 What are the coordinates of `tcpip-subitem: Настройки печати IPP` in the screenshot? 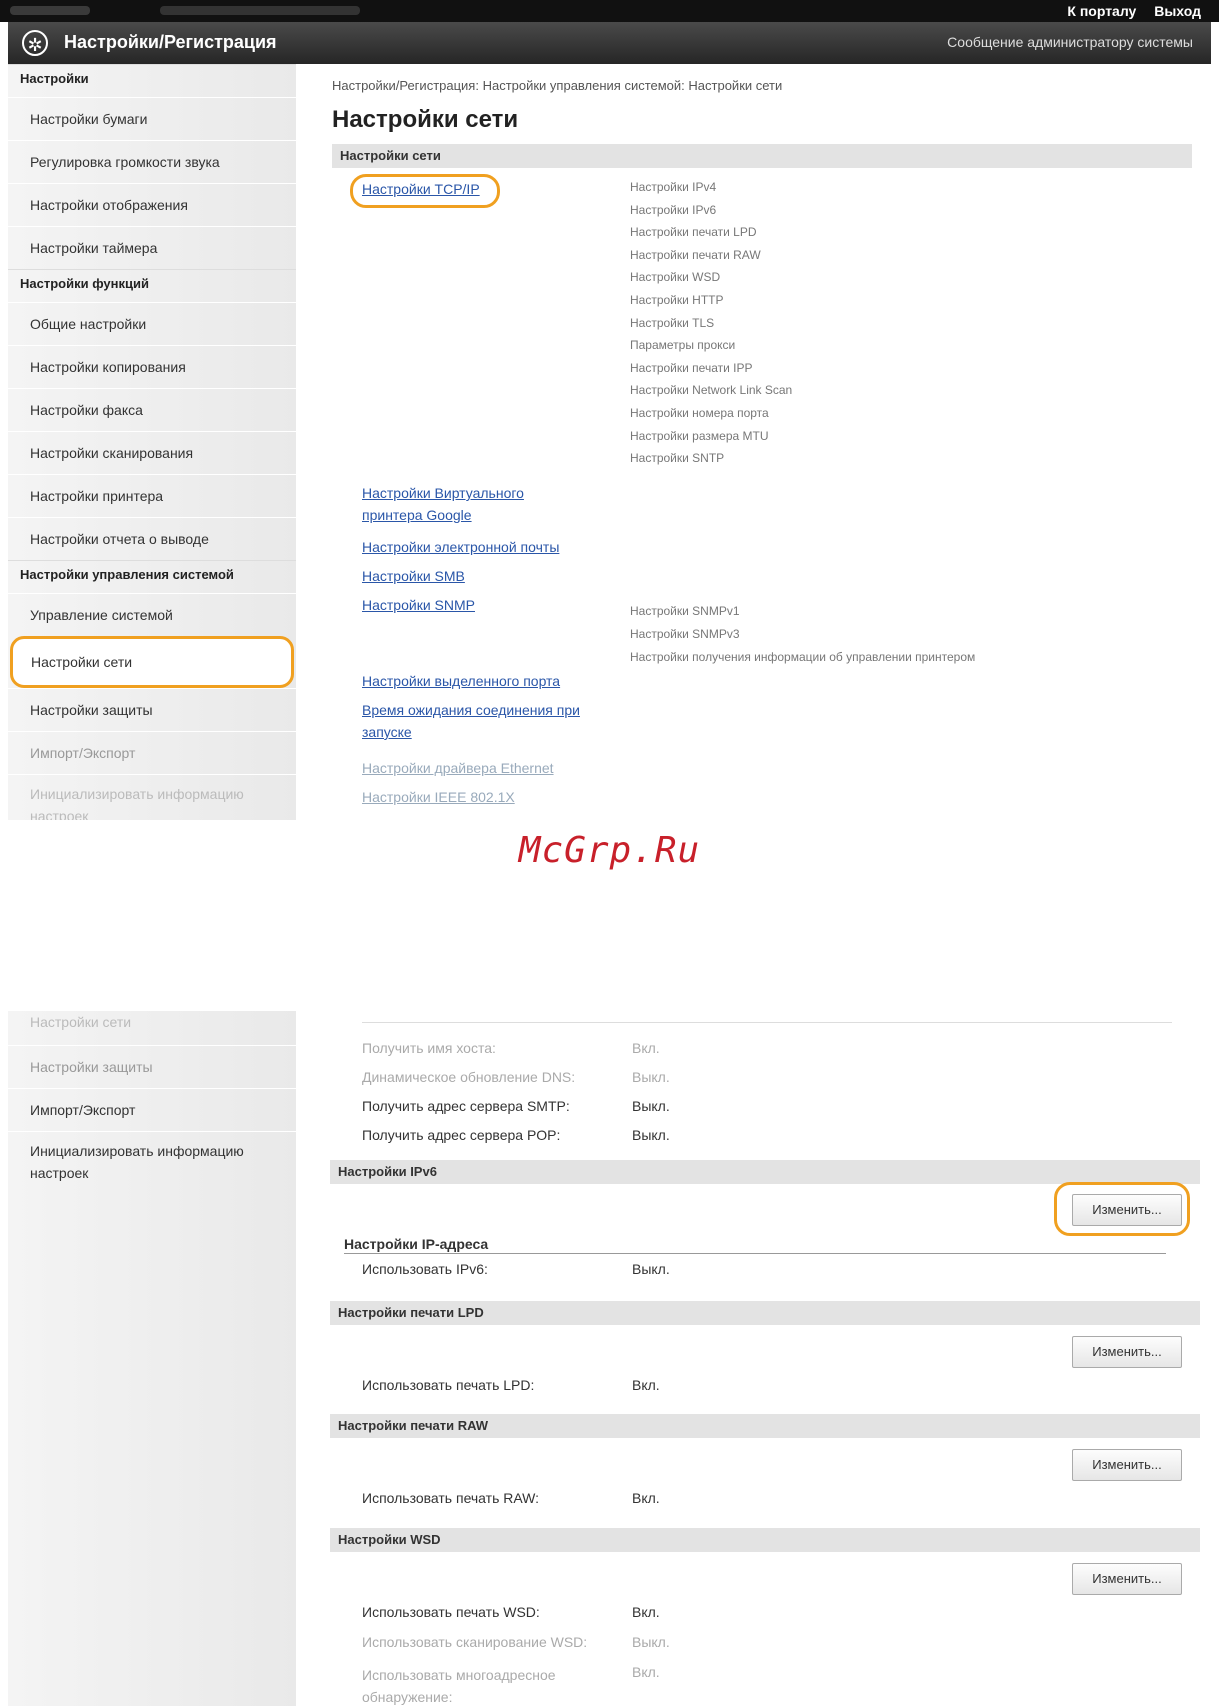 It's located at (691, 367).